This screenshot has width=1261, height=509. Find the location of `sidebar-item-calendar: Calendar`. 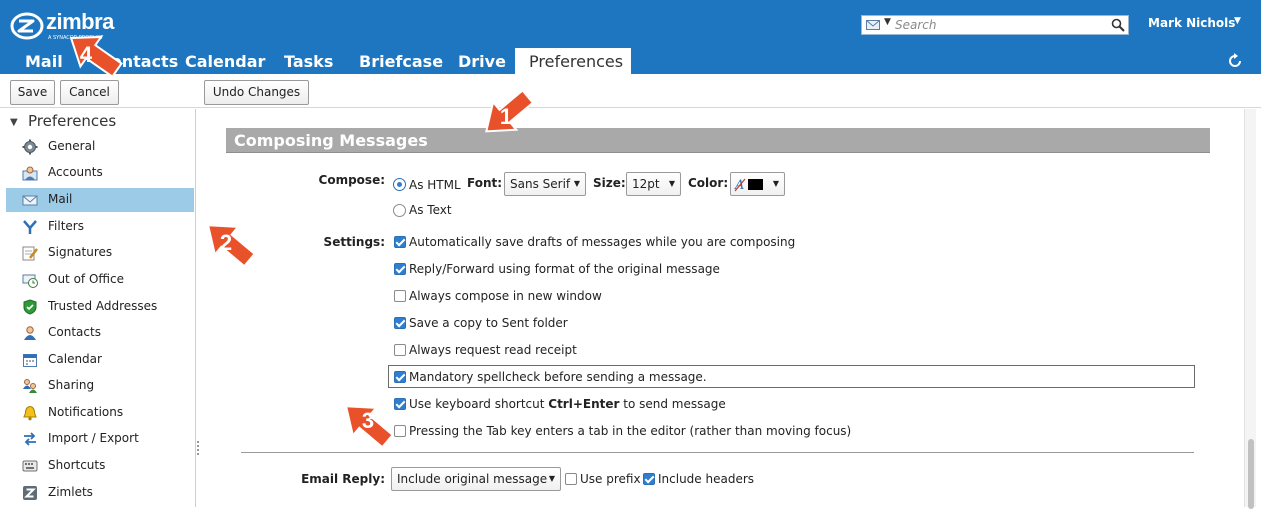

sidebar-item-calendar: Calendar is located at coordinates (100, 360).